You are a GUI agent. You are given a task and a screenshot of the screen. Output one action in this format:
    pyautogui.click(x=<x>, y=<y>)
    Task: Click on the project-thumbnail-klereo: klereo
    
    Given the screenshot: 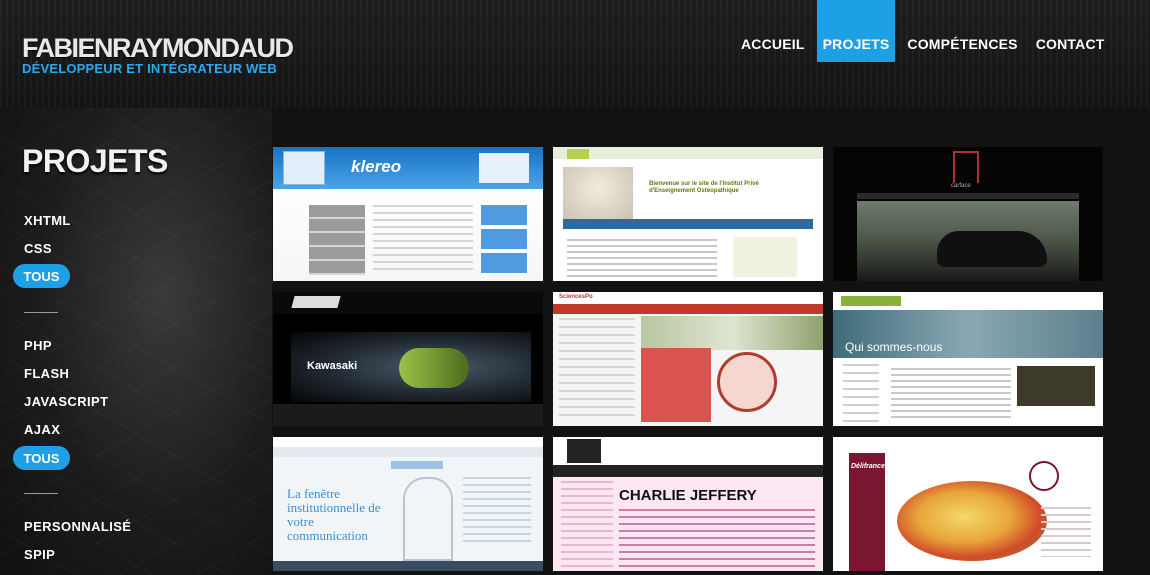 What is the action you would take?
    pyautogui.click(x=408, y=214)
    